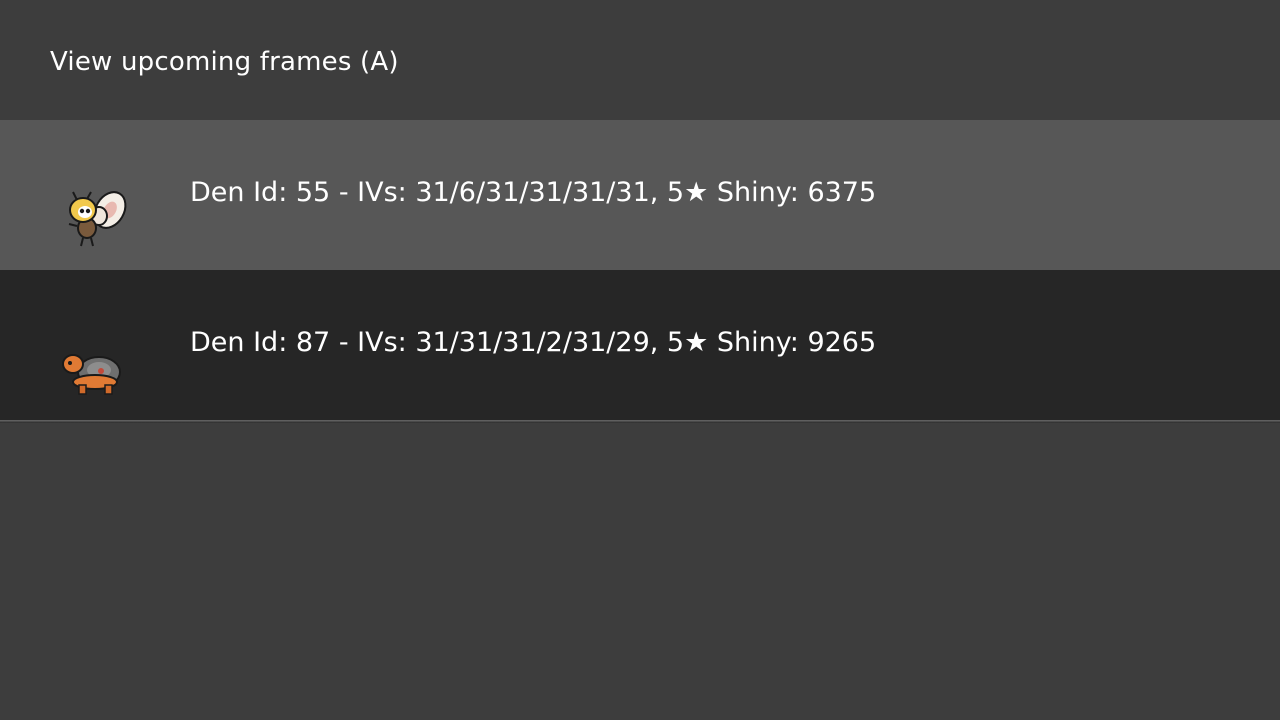  What do you see at coordinates (224, 62) in the screenshot?
I see `page-title: View upcoming frames (A)` at bounding box center [224, 62].